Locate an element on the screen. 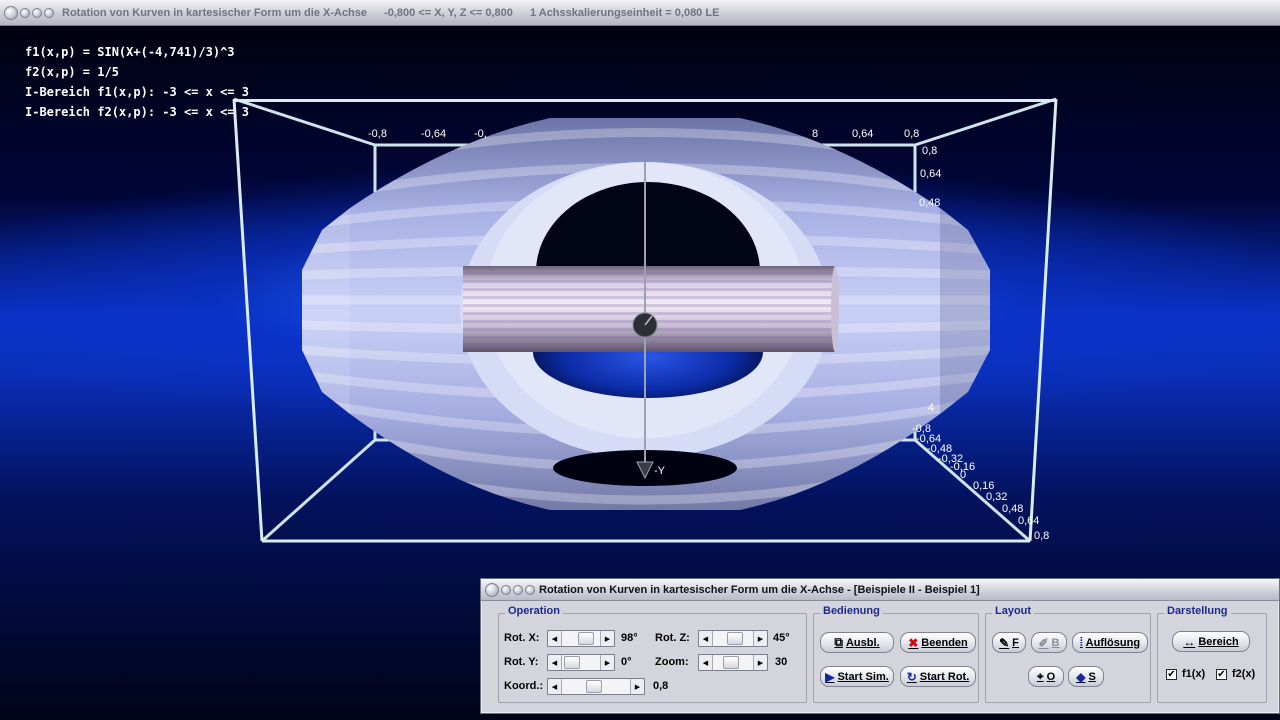 The image size is (1280, 720). close-x-icon: ✖ is located at coordinates (913, 642).